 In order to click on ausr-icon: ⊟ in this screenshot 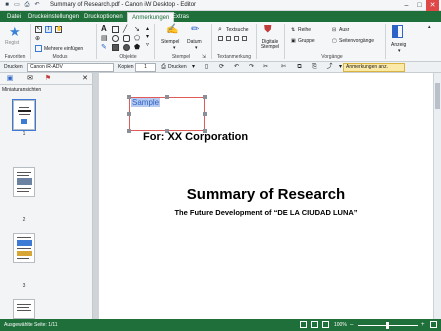, I will do `click(334, 30)`.